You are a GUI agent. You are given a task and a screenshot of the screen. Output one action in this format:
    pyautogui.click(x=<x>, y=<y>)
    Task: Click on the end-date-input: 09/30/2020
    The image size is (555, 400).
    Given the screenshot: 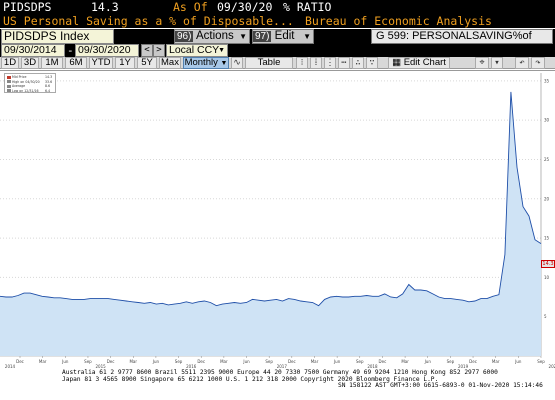 What is the action you would take?
    pyautogui.click(x=107, y=50)
    